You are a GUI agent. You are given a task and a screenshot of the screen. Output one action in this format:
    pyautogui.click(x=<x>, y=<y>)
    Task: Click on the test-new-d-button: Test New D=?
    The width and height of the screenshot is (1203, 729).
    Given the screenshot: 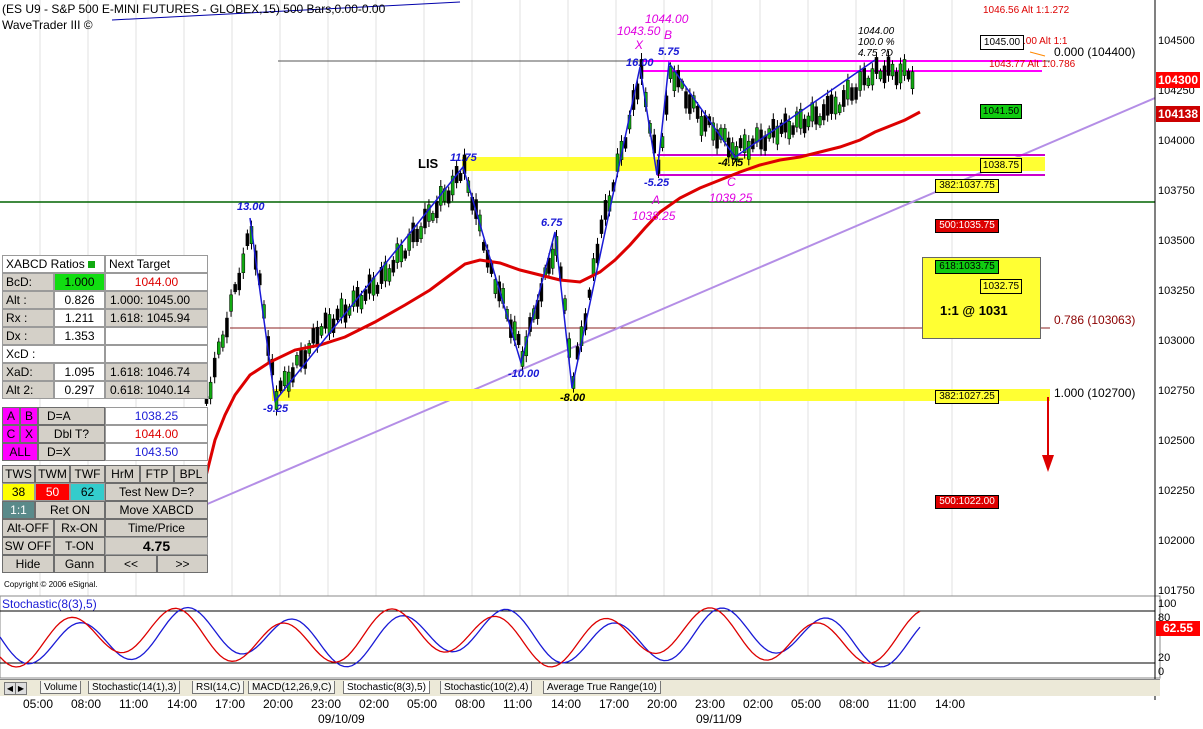 What is the action you would take?
    pyautogui.click(x=156, y=492)
    